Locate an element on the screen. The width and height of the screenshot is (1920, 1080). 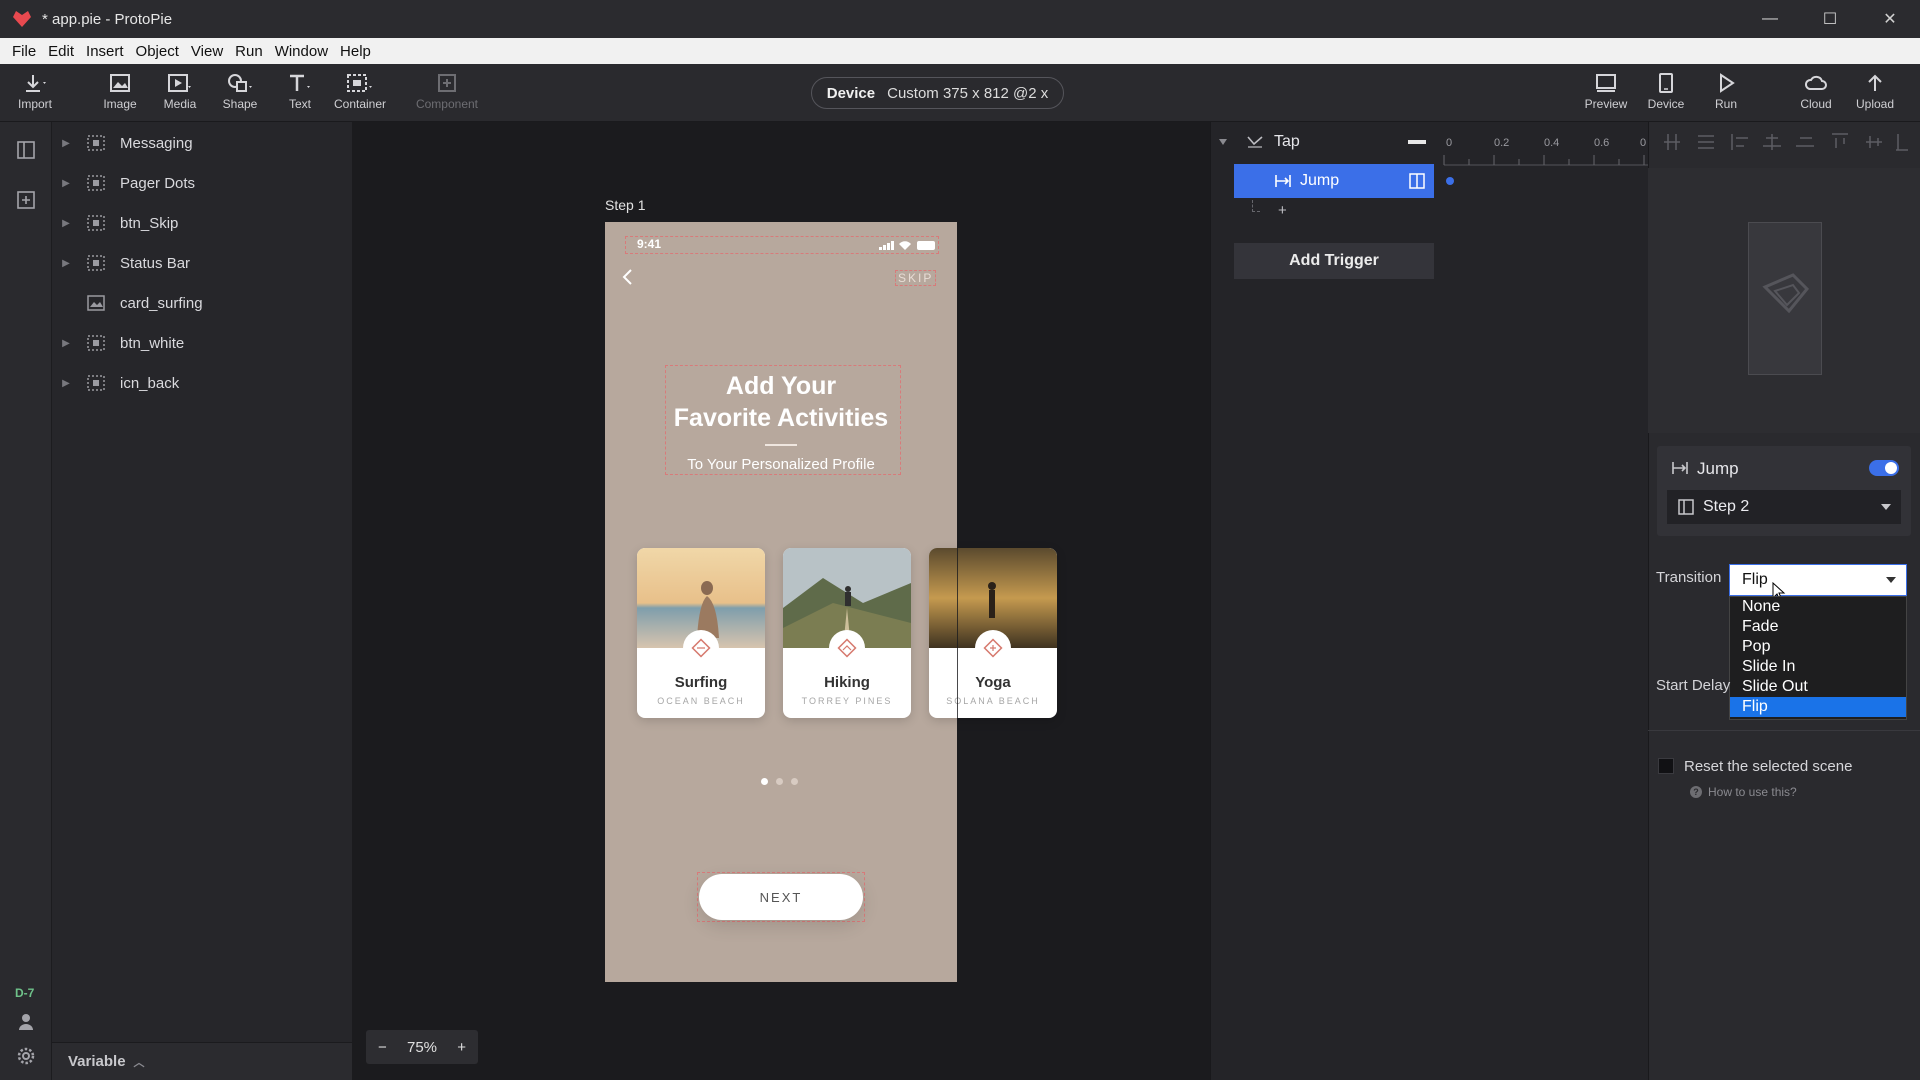
minimize-button: — is located at coordinates (1770, 19).